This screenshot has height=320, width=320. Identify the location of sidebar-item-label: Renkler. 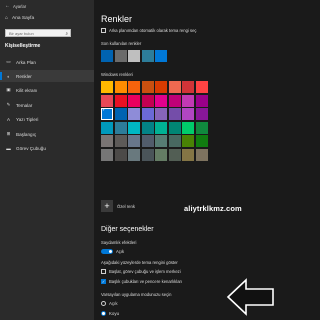
(24, 76).